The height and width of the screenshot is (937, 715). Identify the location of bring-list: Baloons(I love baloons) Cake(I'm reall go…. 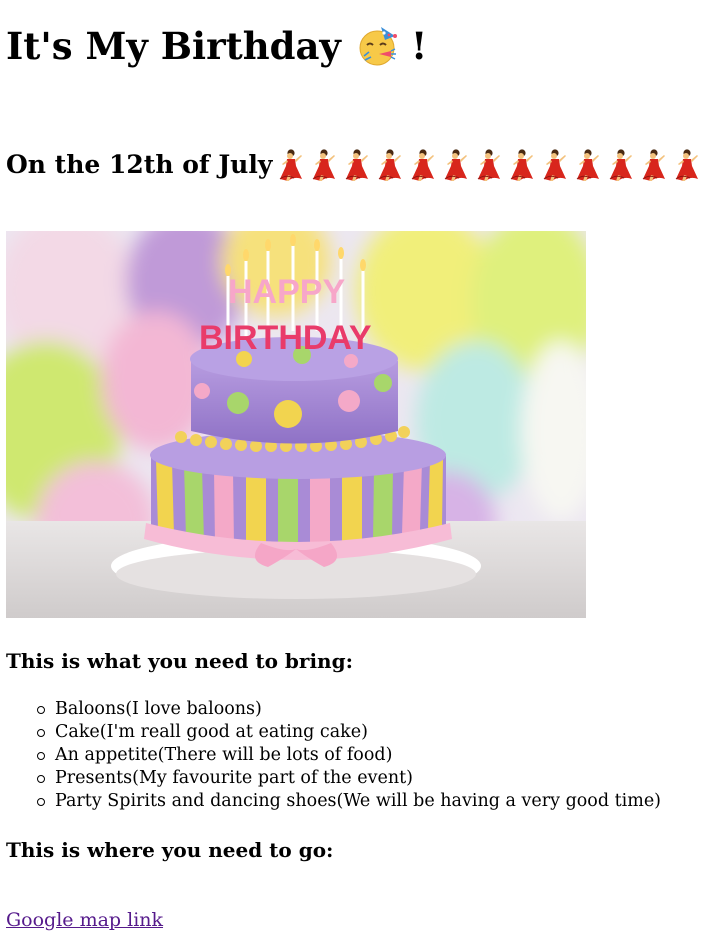
(330, 755).